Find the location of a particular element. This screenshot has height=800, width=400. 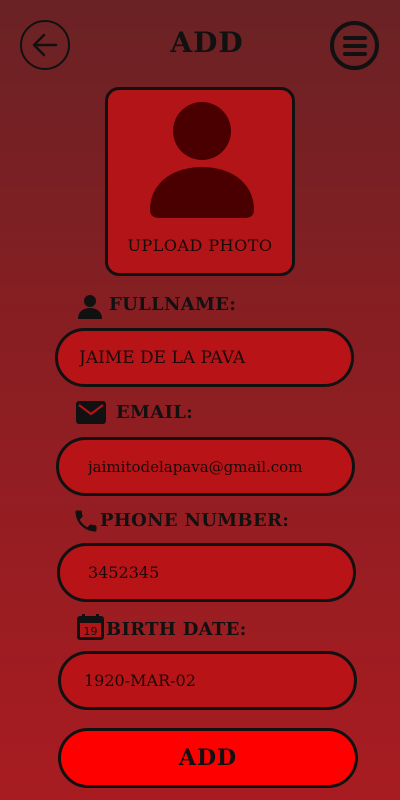

fullname-input is located at coordinates (204, 357).